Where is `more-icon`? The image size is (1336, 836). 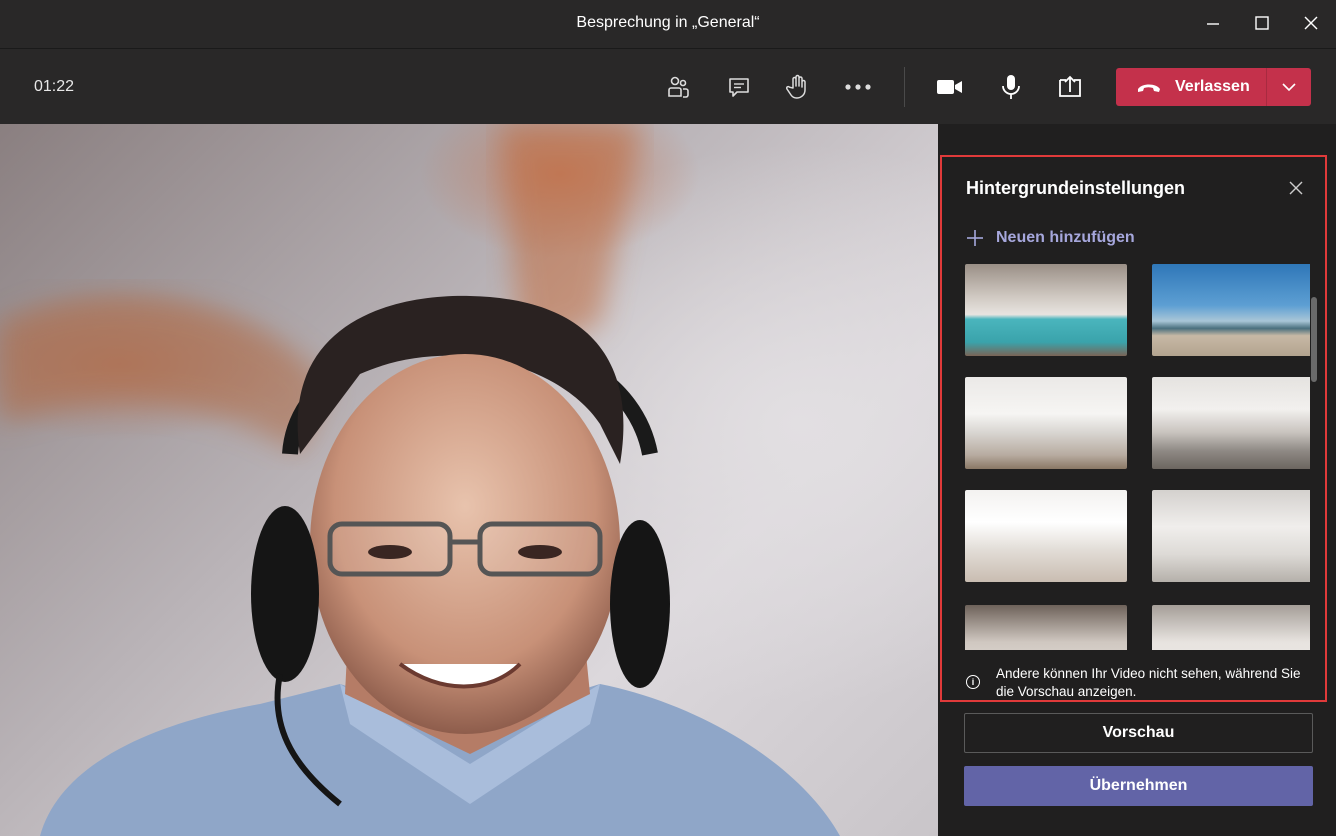 more-icon is located at coordinates (858, 87).